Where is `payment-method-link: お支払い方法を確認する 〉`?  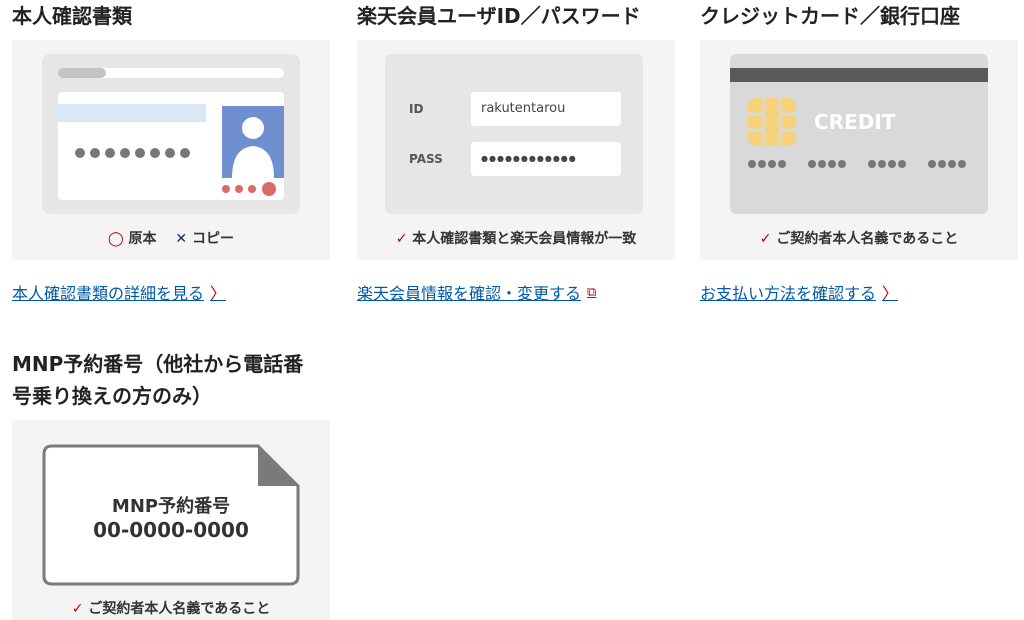 payment-method-link: お支払い方法を確認する 〉 is located at coordinates (799, 292).